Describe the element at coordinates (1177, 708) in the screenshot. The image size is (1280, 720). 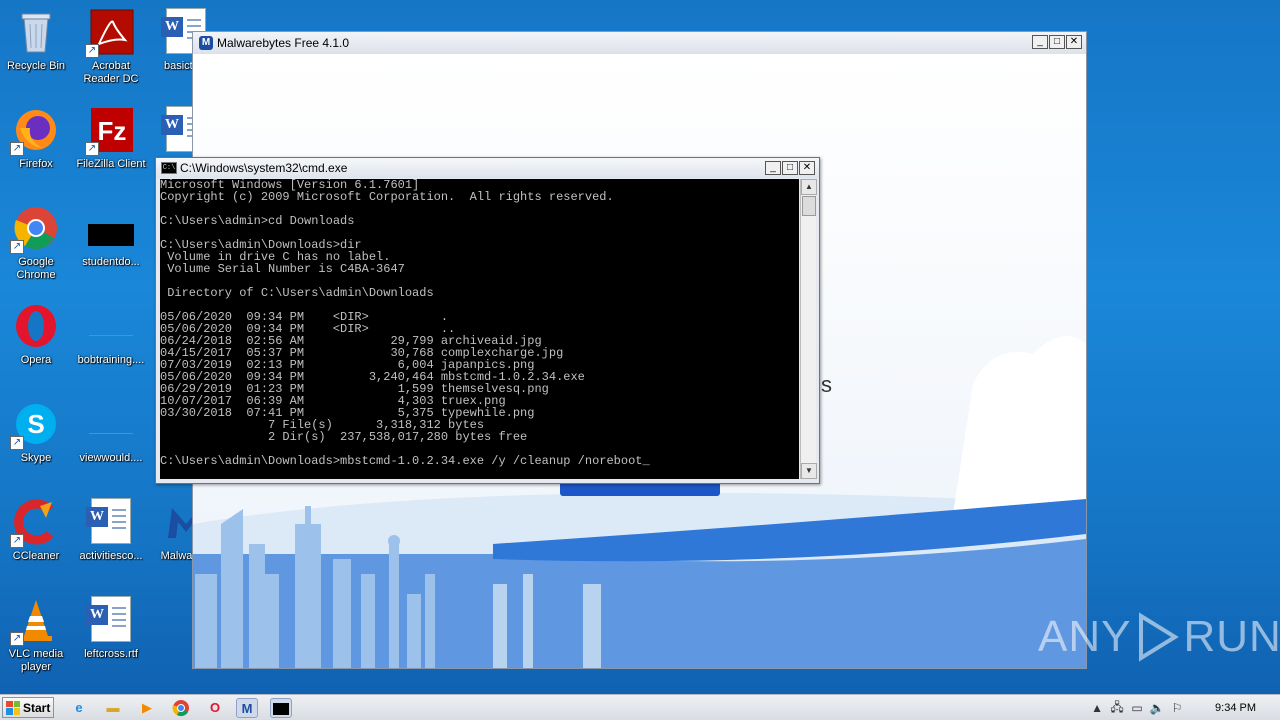
I see `action-center-flag-icon: ⚐` at that location.